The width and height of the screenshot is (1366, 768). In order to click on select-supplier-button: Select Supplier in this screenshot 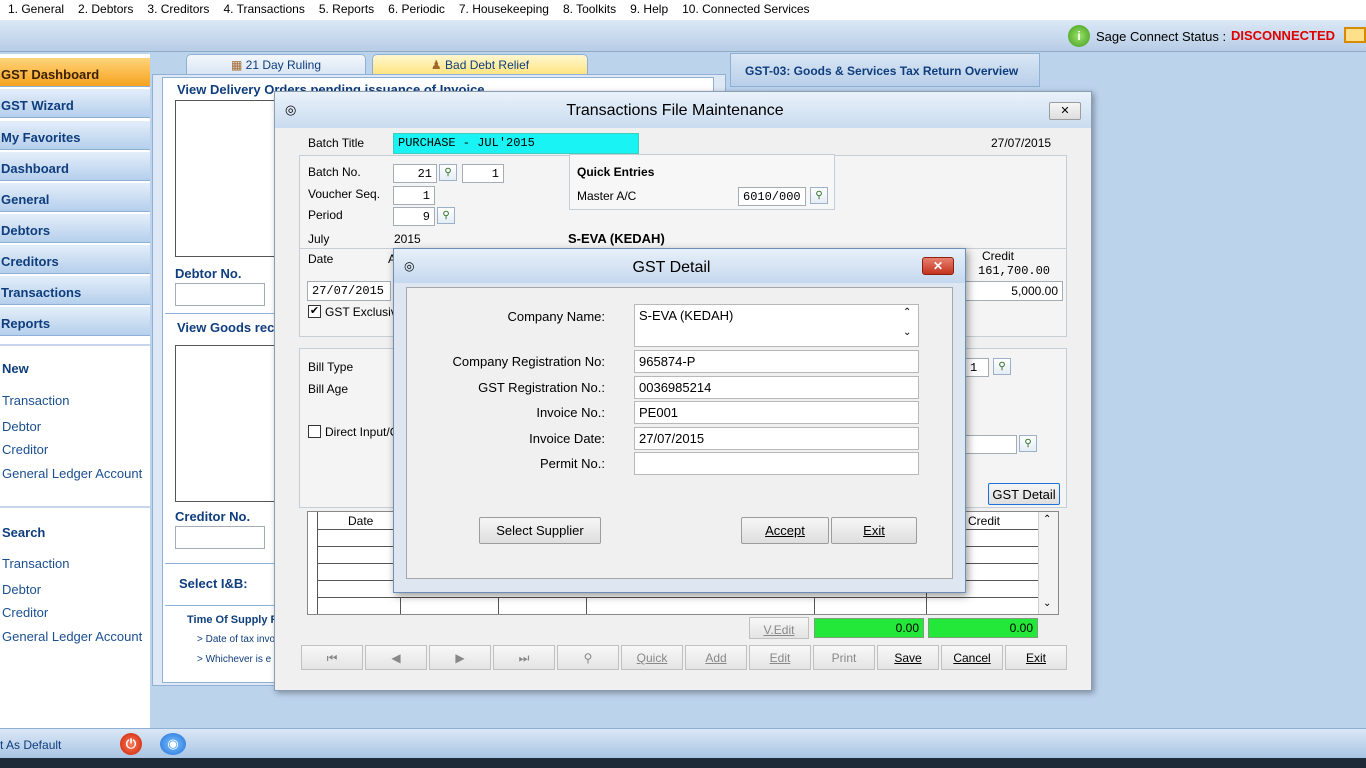, I will do `click(540, 530)`.